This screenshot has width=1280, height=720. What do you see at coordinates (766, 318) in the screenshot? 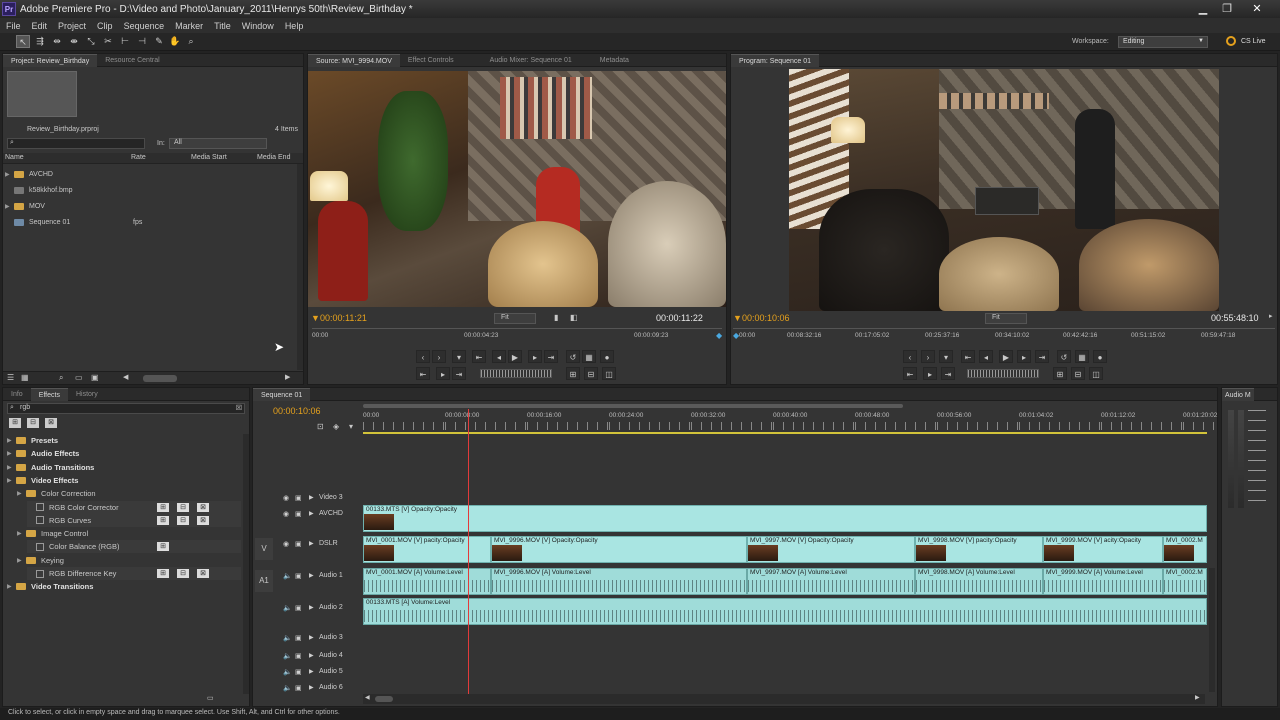
I see `program-current-timecode: 00:00:10:06` at bounding box center [766, 318].